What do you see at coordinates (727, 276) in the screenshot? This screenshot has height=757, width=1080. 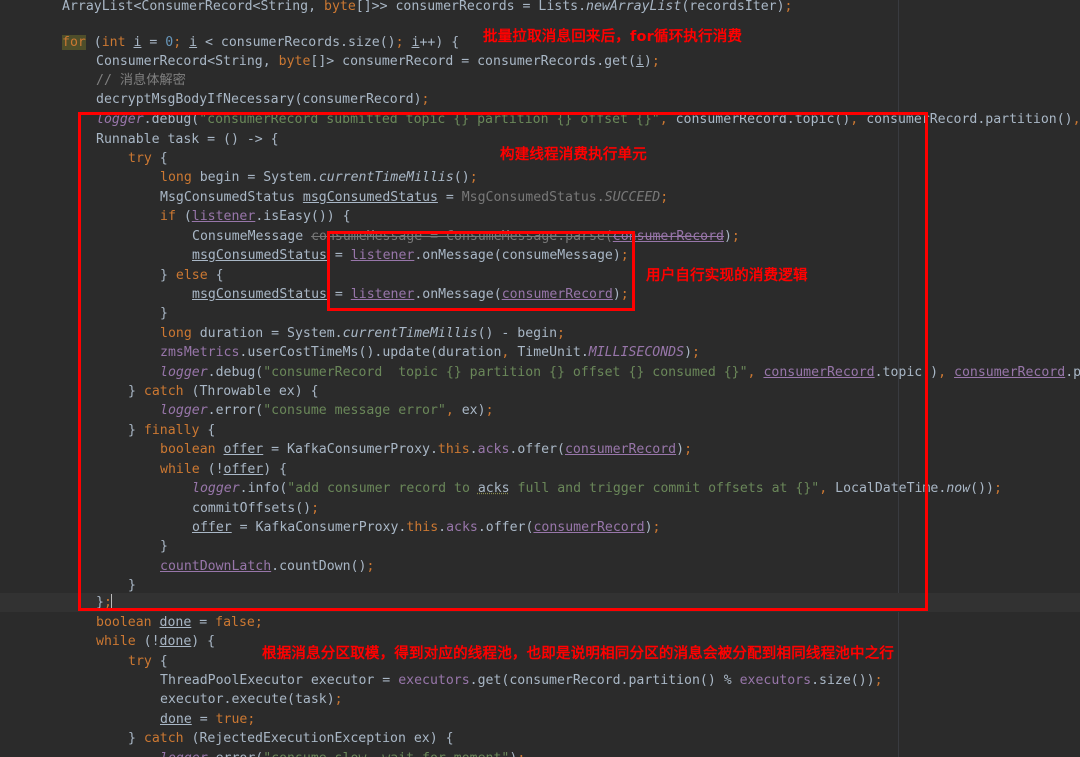 I see `anno-user-logic: 用户自行实现的消费逻辑` at bounding box center [727, 276].